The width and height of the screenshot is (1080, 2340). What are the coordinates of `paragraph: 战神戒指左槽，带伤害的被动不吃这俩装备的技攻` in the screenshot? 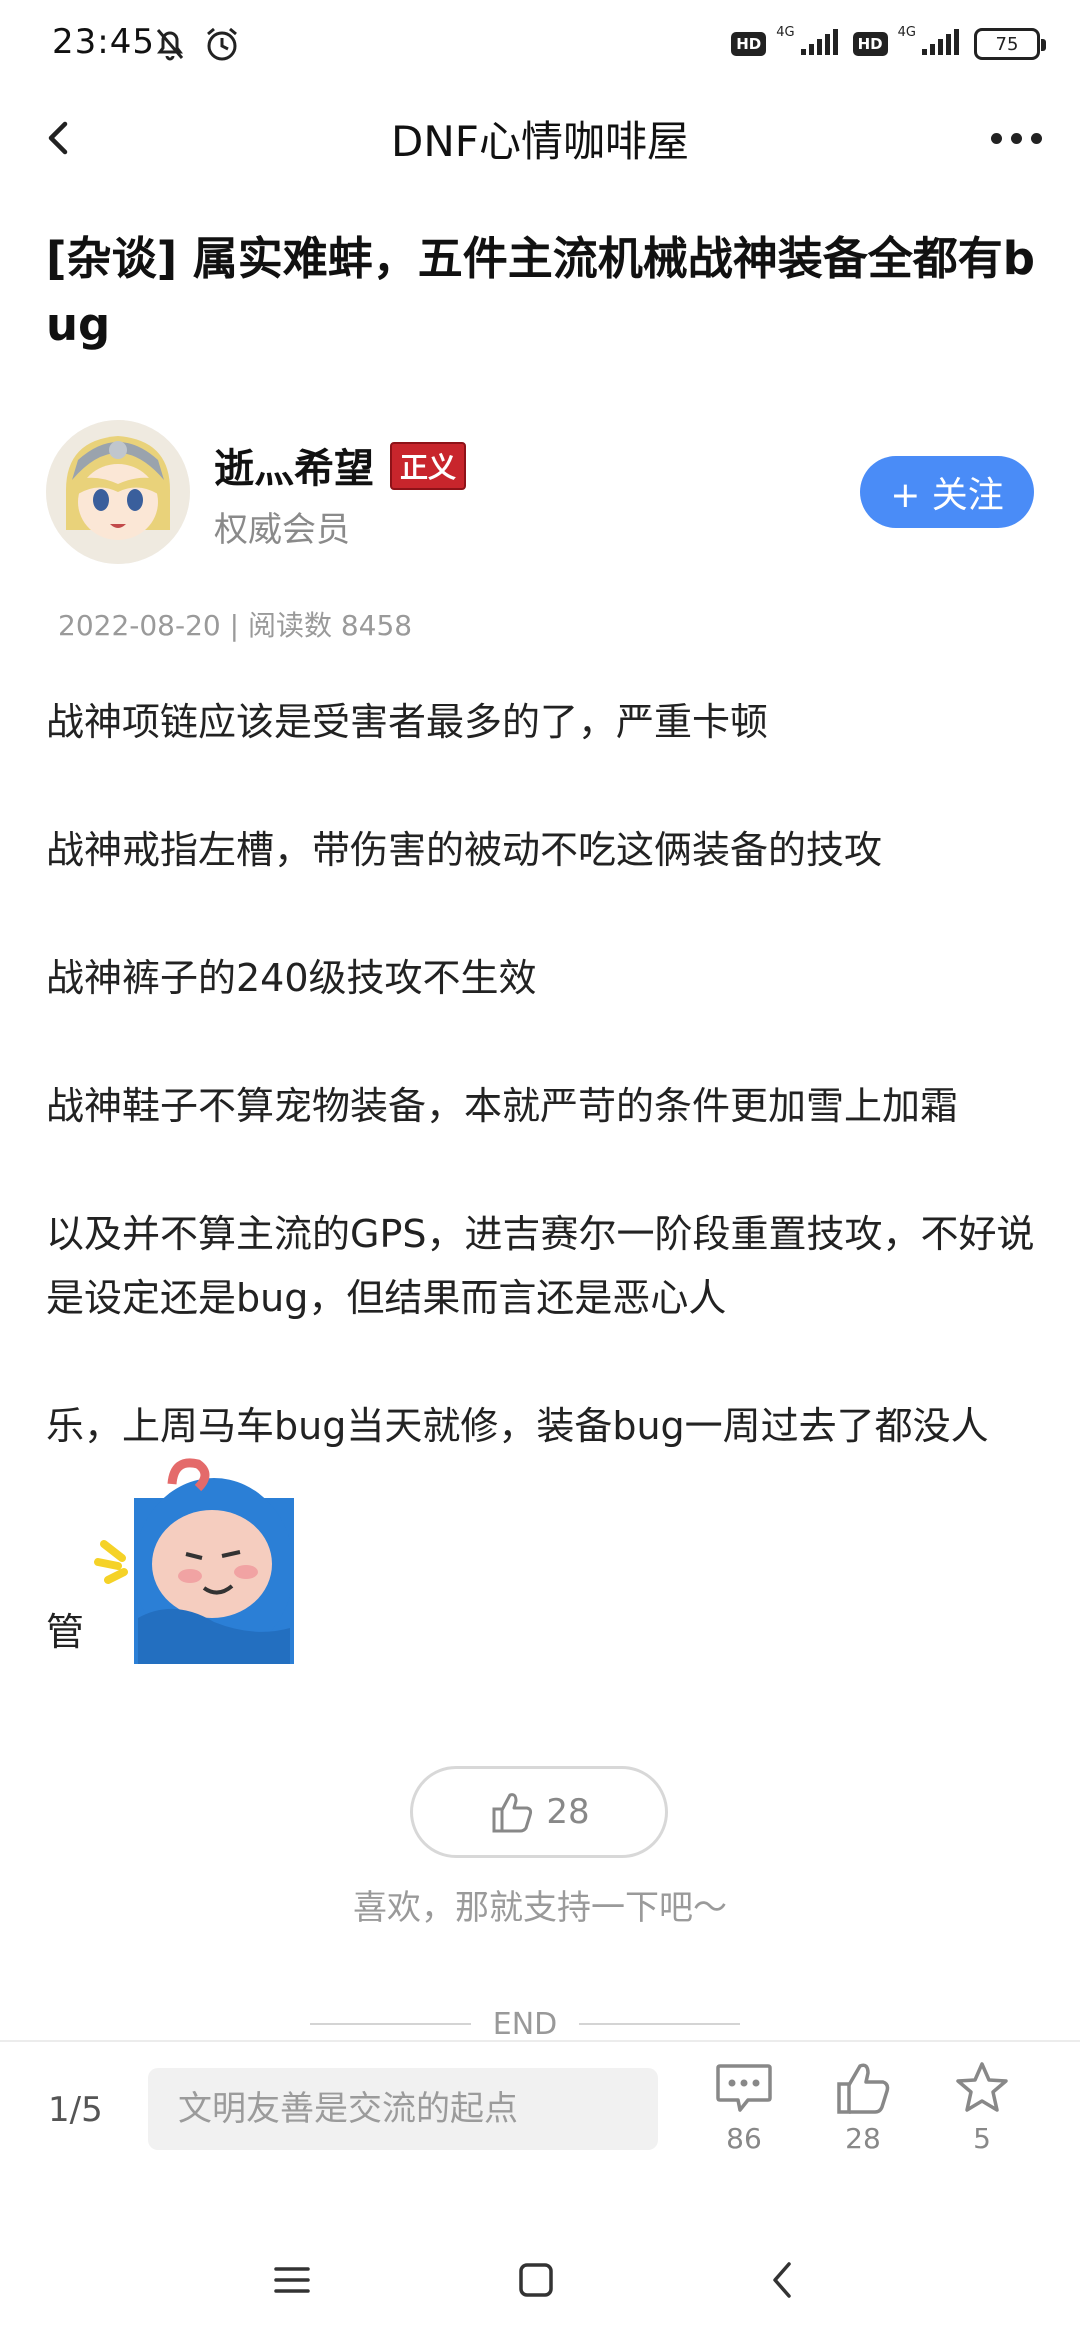 It's located at (464, 850).